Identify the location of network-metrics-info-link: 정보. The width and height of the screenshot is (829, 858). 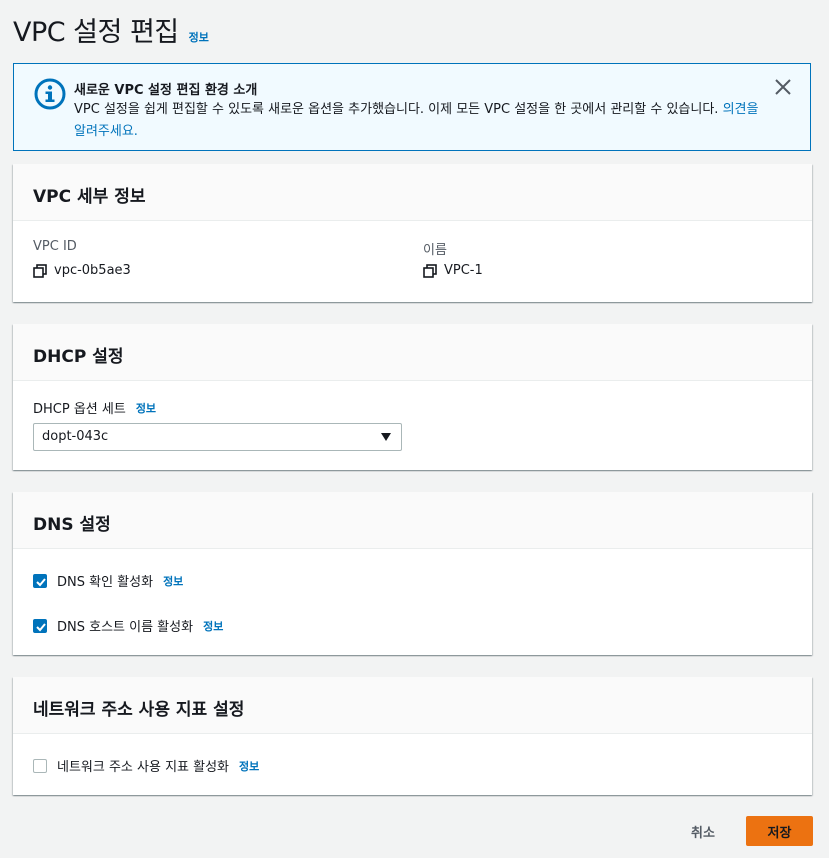
(249, 766).